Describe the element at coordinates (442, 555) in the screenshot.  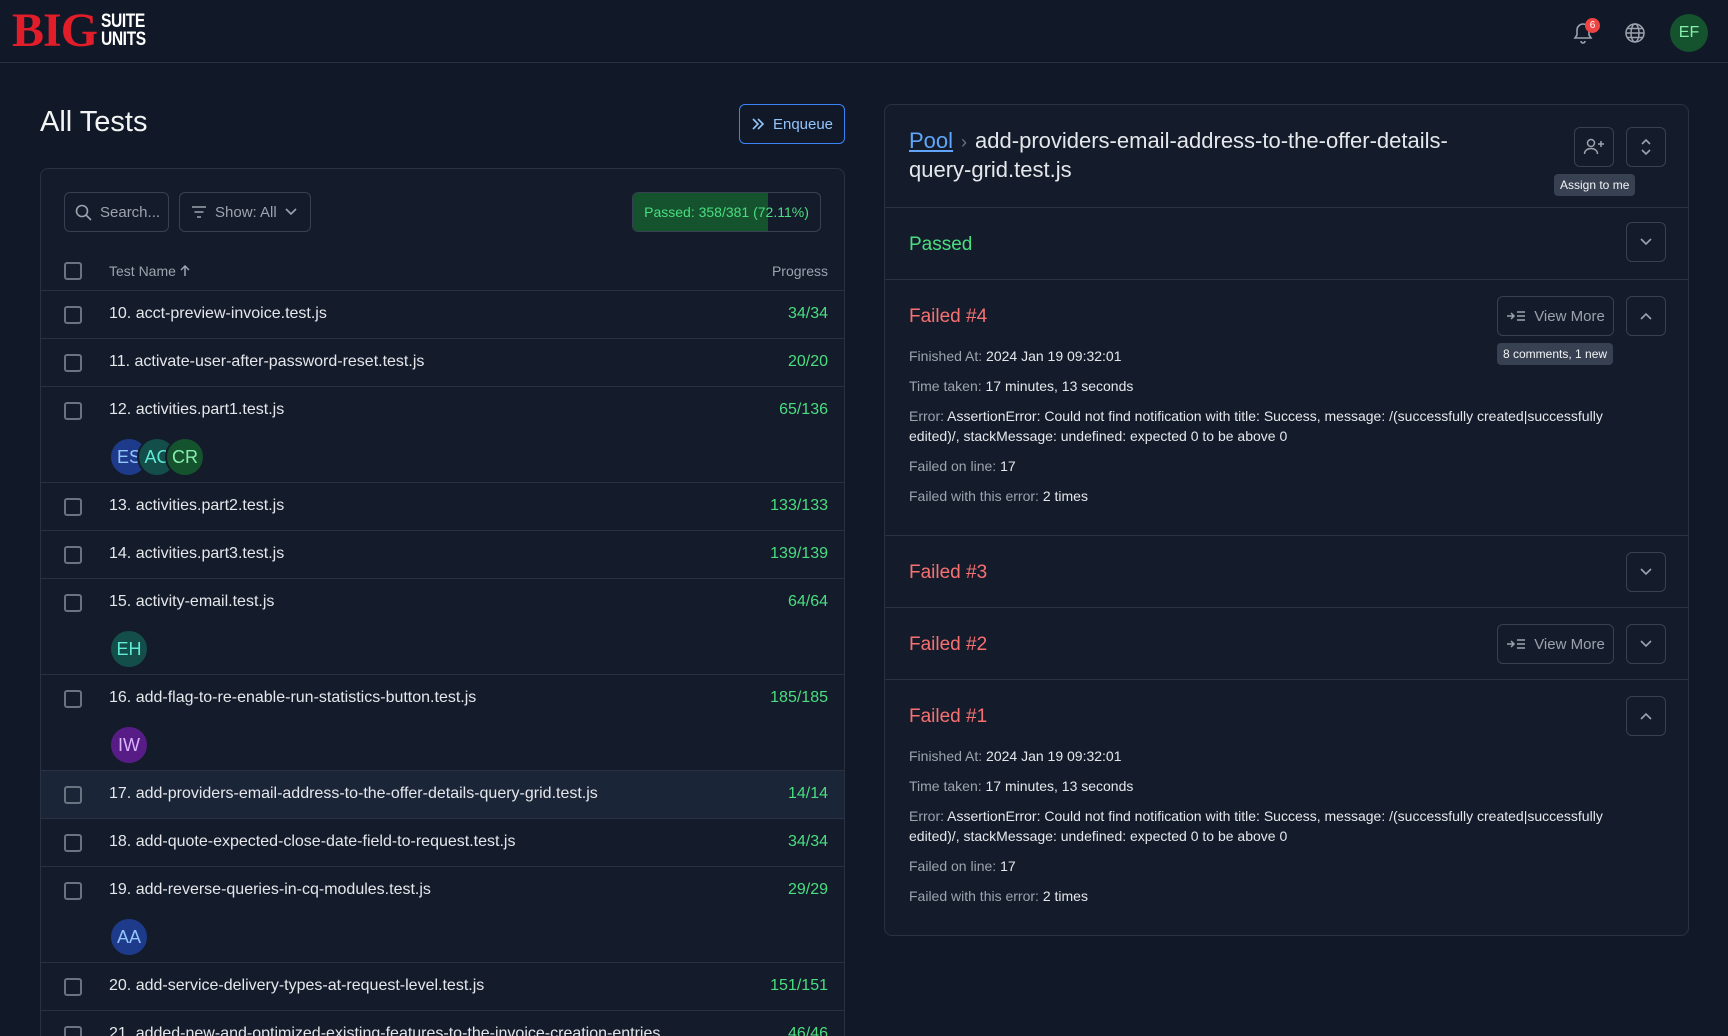
I see `table-row: 14. activities.part3.test.js 139/139` at that location.